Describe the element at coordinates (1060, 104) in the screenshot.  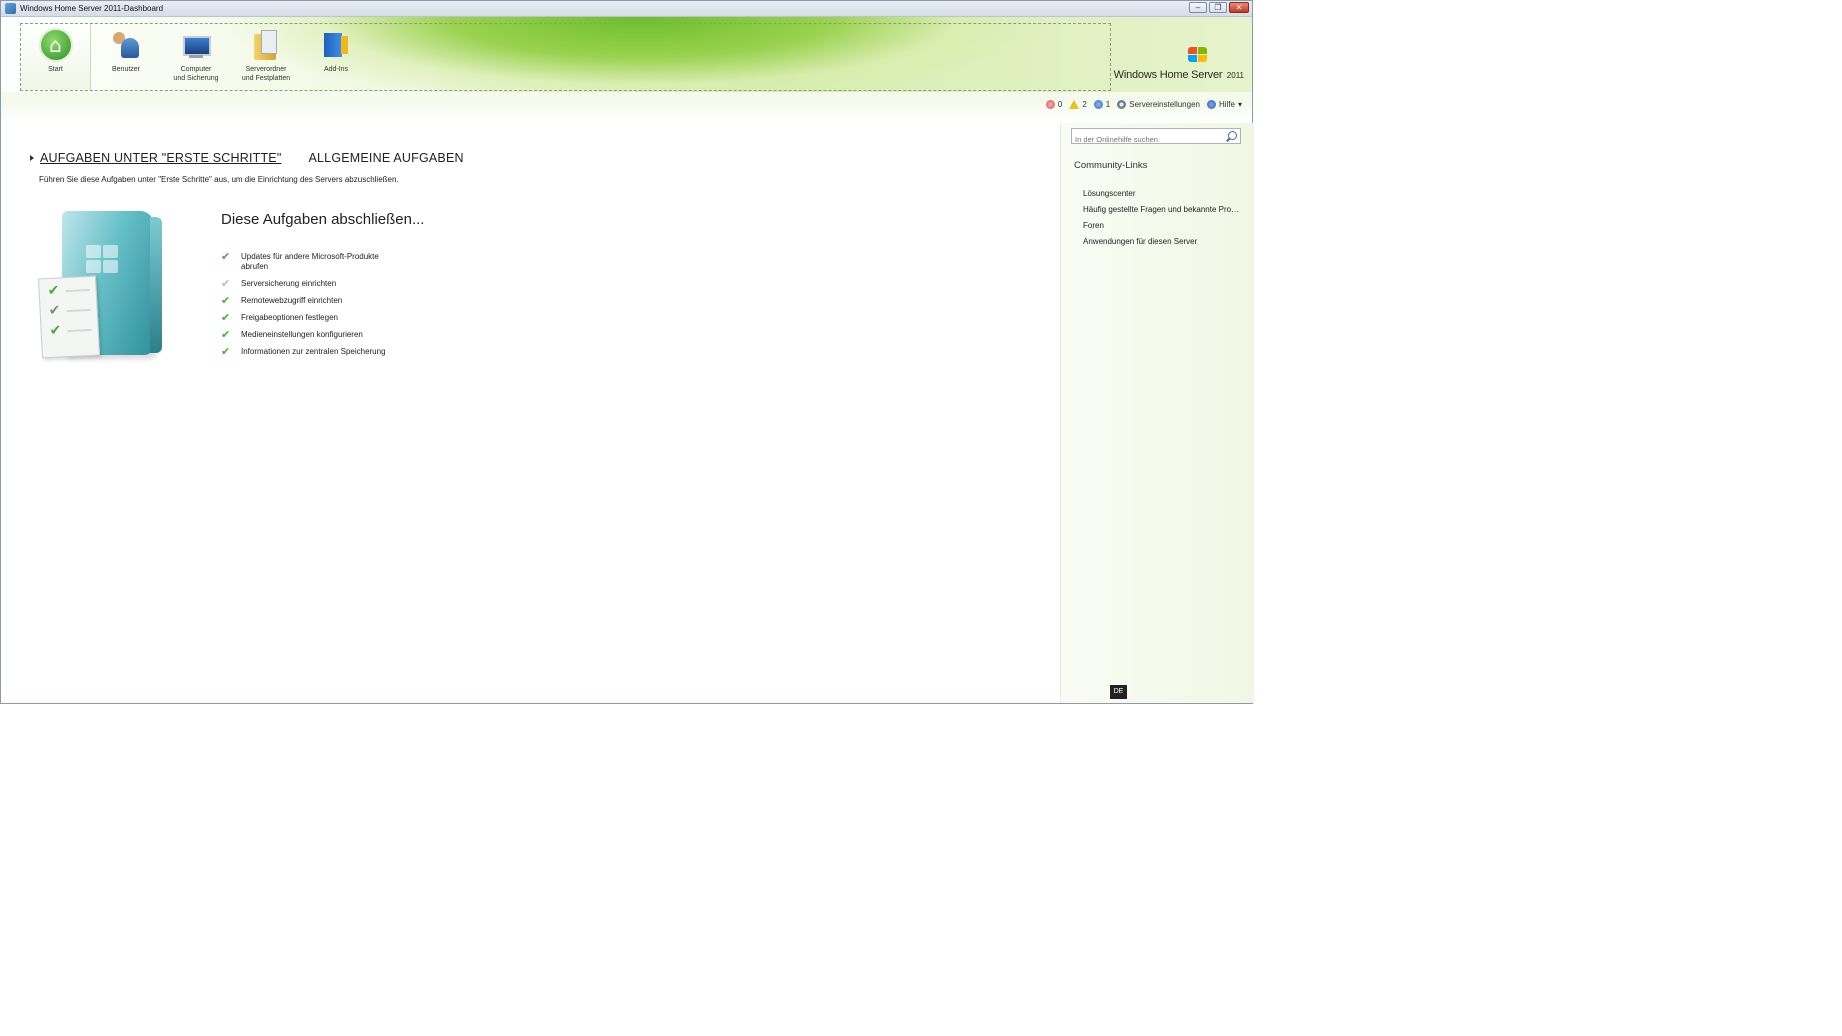
I see `errors-count: 0` at that location.